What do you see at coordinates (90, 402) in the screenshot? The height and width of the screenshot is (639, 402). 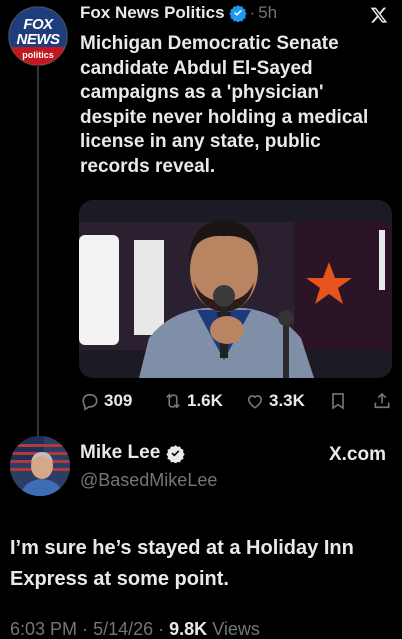 I see `reply-icon` at bounding box center [90, 402].